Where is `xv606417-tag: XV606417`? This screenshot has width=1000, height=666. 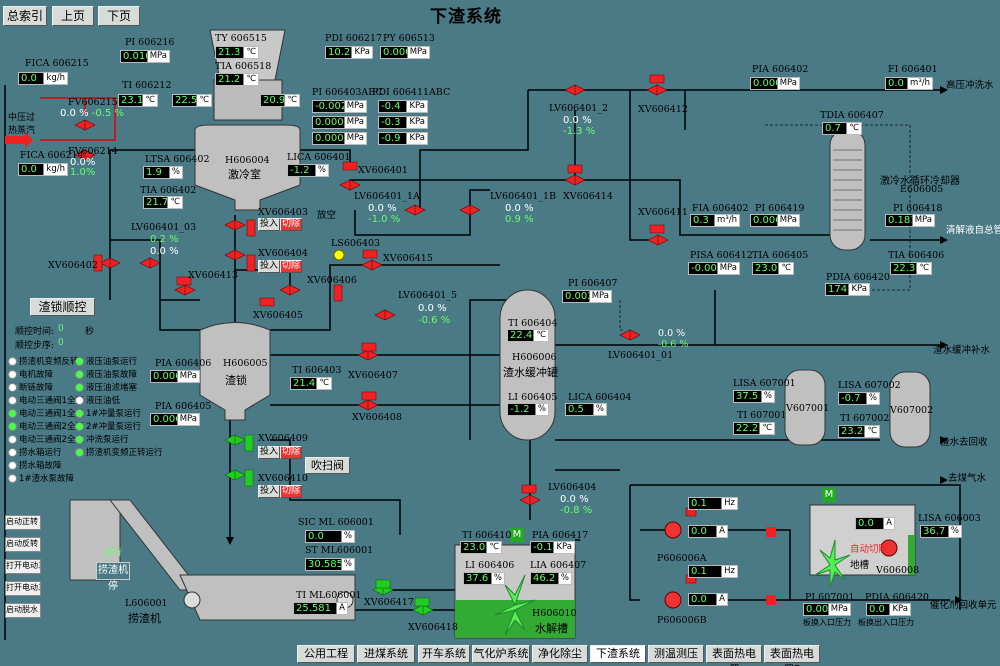
xv606417-tag: XV606417 is located at coordinates (389, 602).